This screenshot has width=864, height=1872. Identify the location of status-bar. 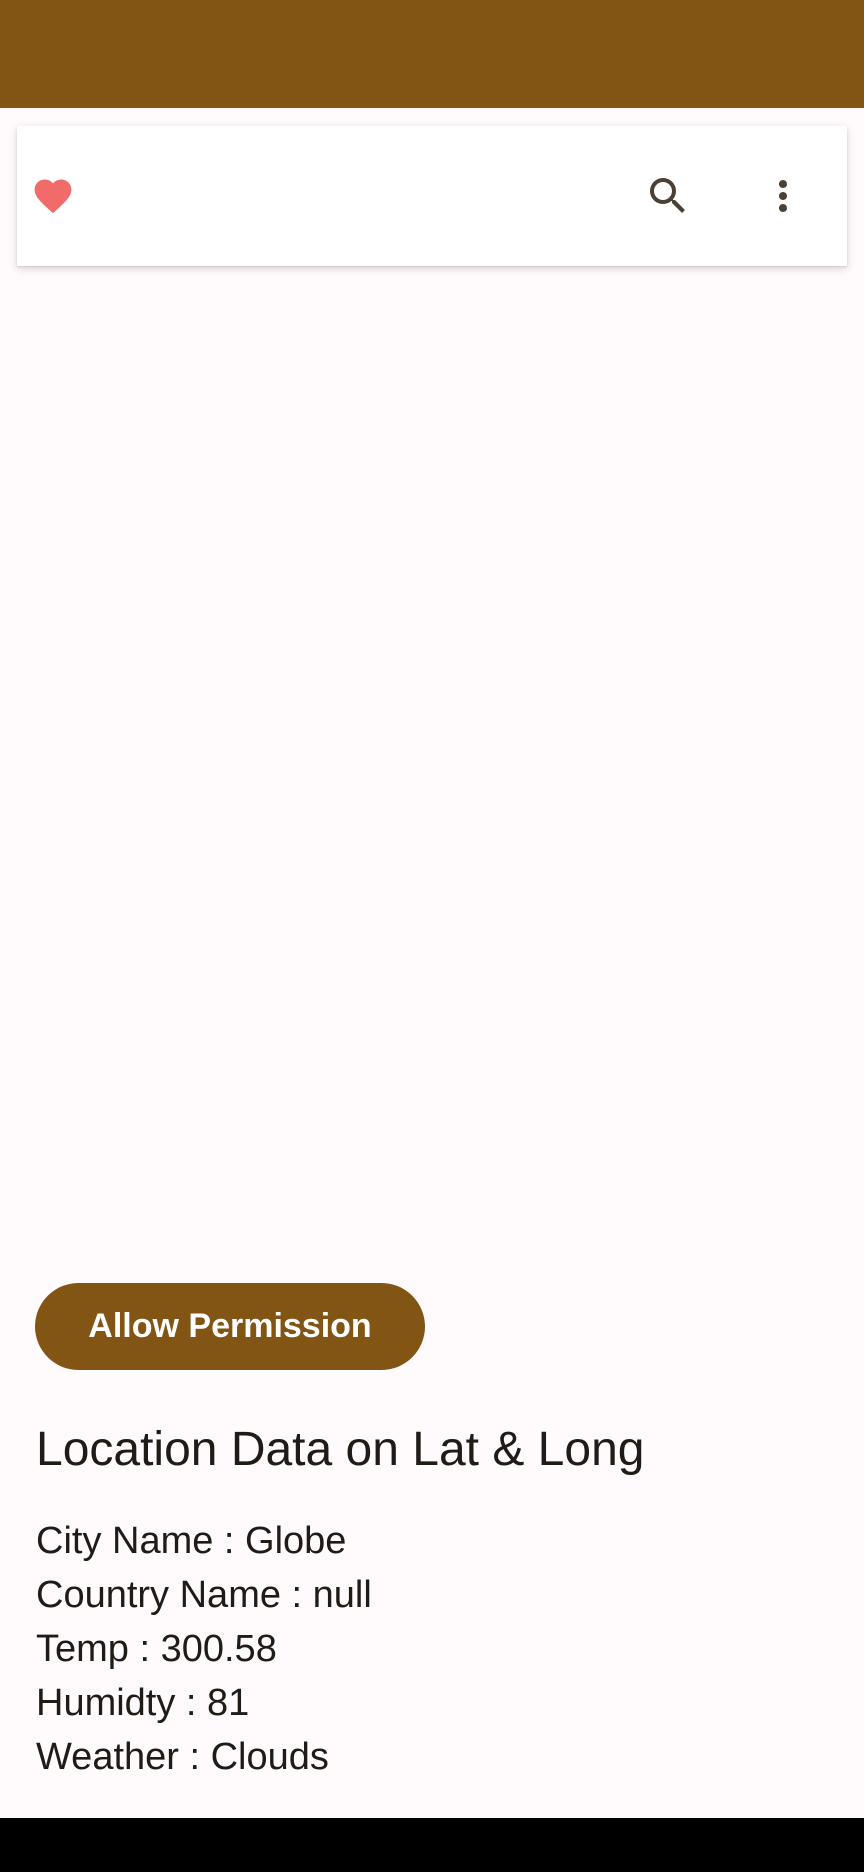
(432, 54).